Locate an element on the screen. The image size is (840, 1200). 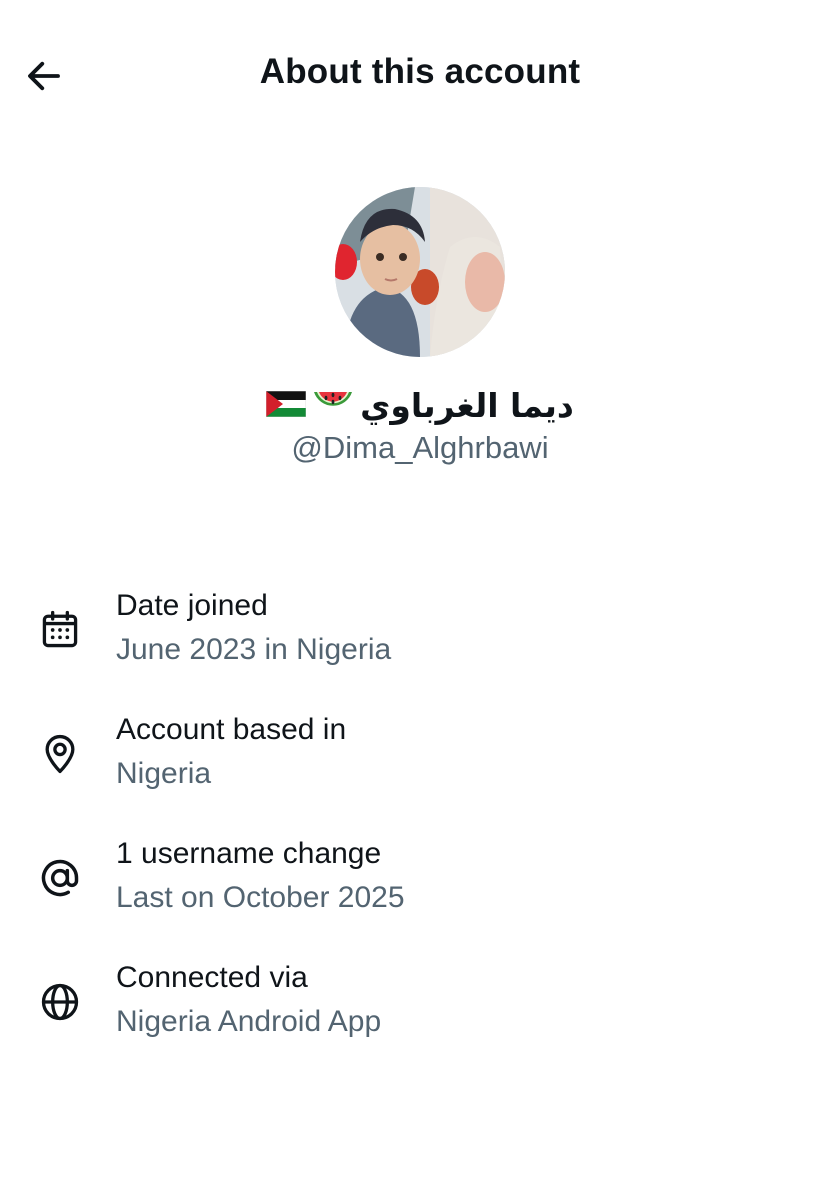
calendar-icon is located at coordinates (60, 630).